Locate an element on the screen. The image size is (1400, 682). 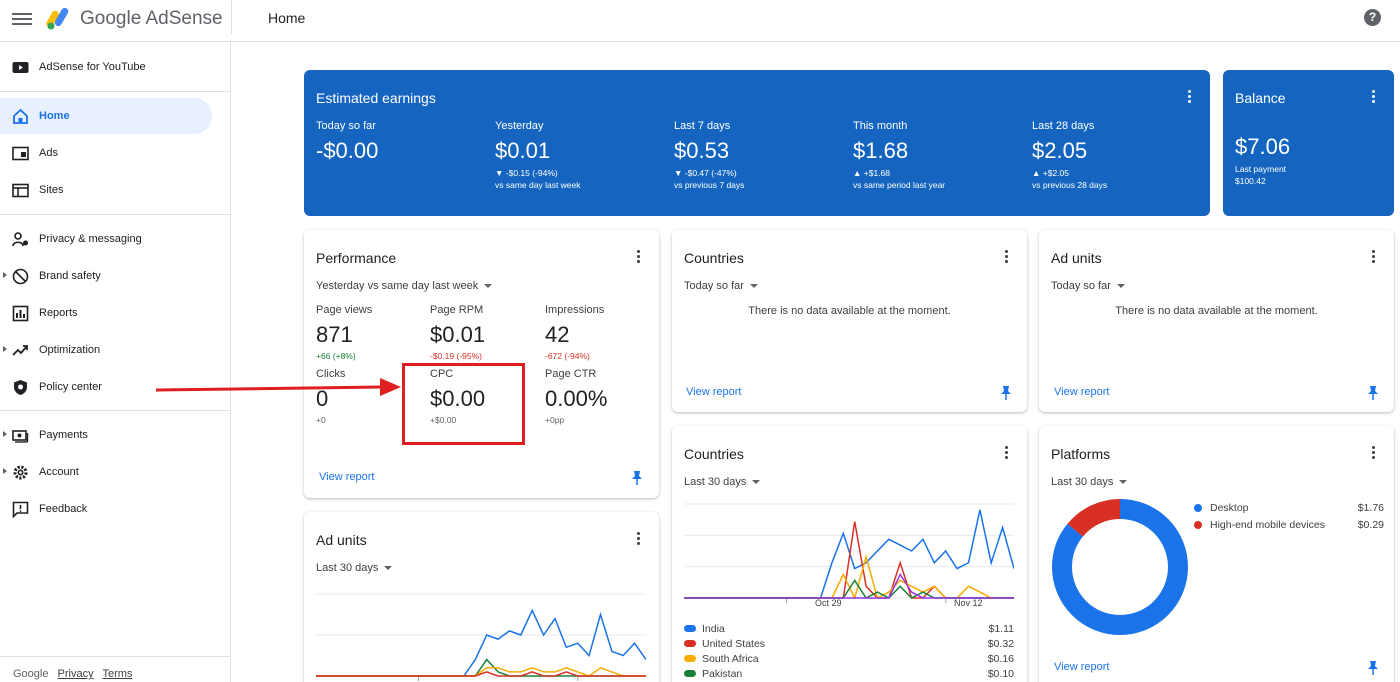
earnings-comparison: vs same day last week is located at coordinates (538, 185).